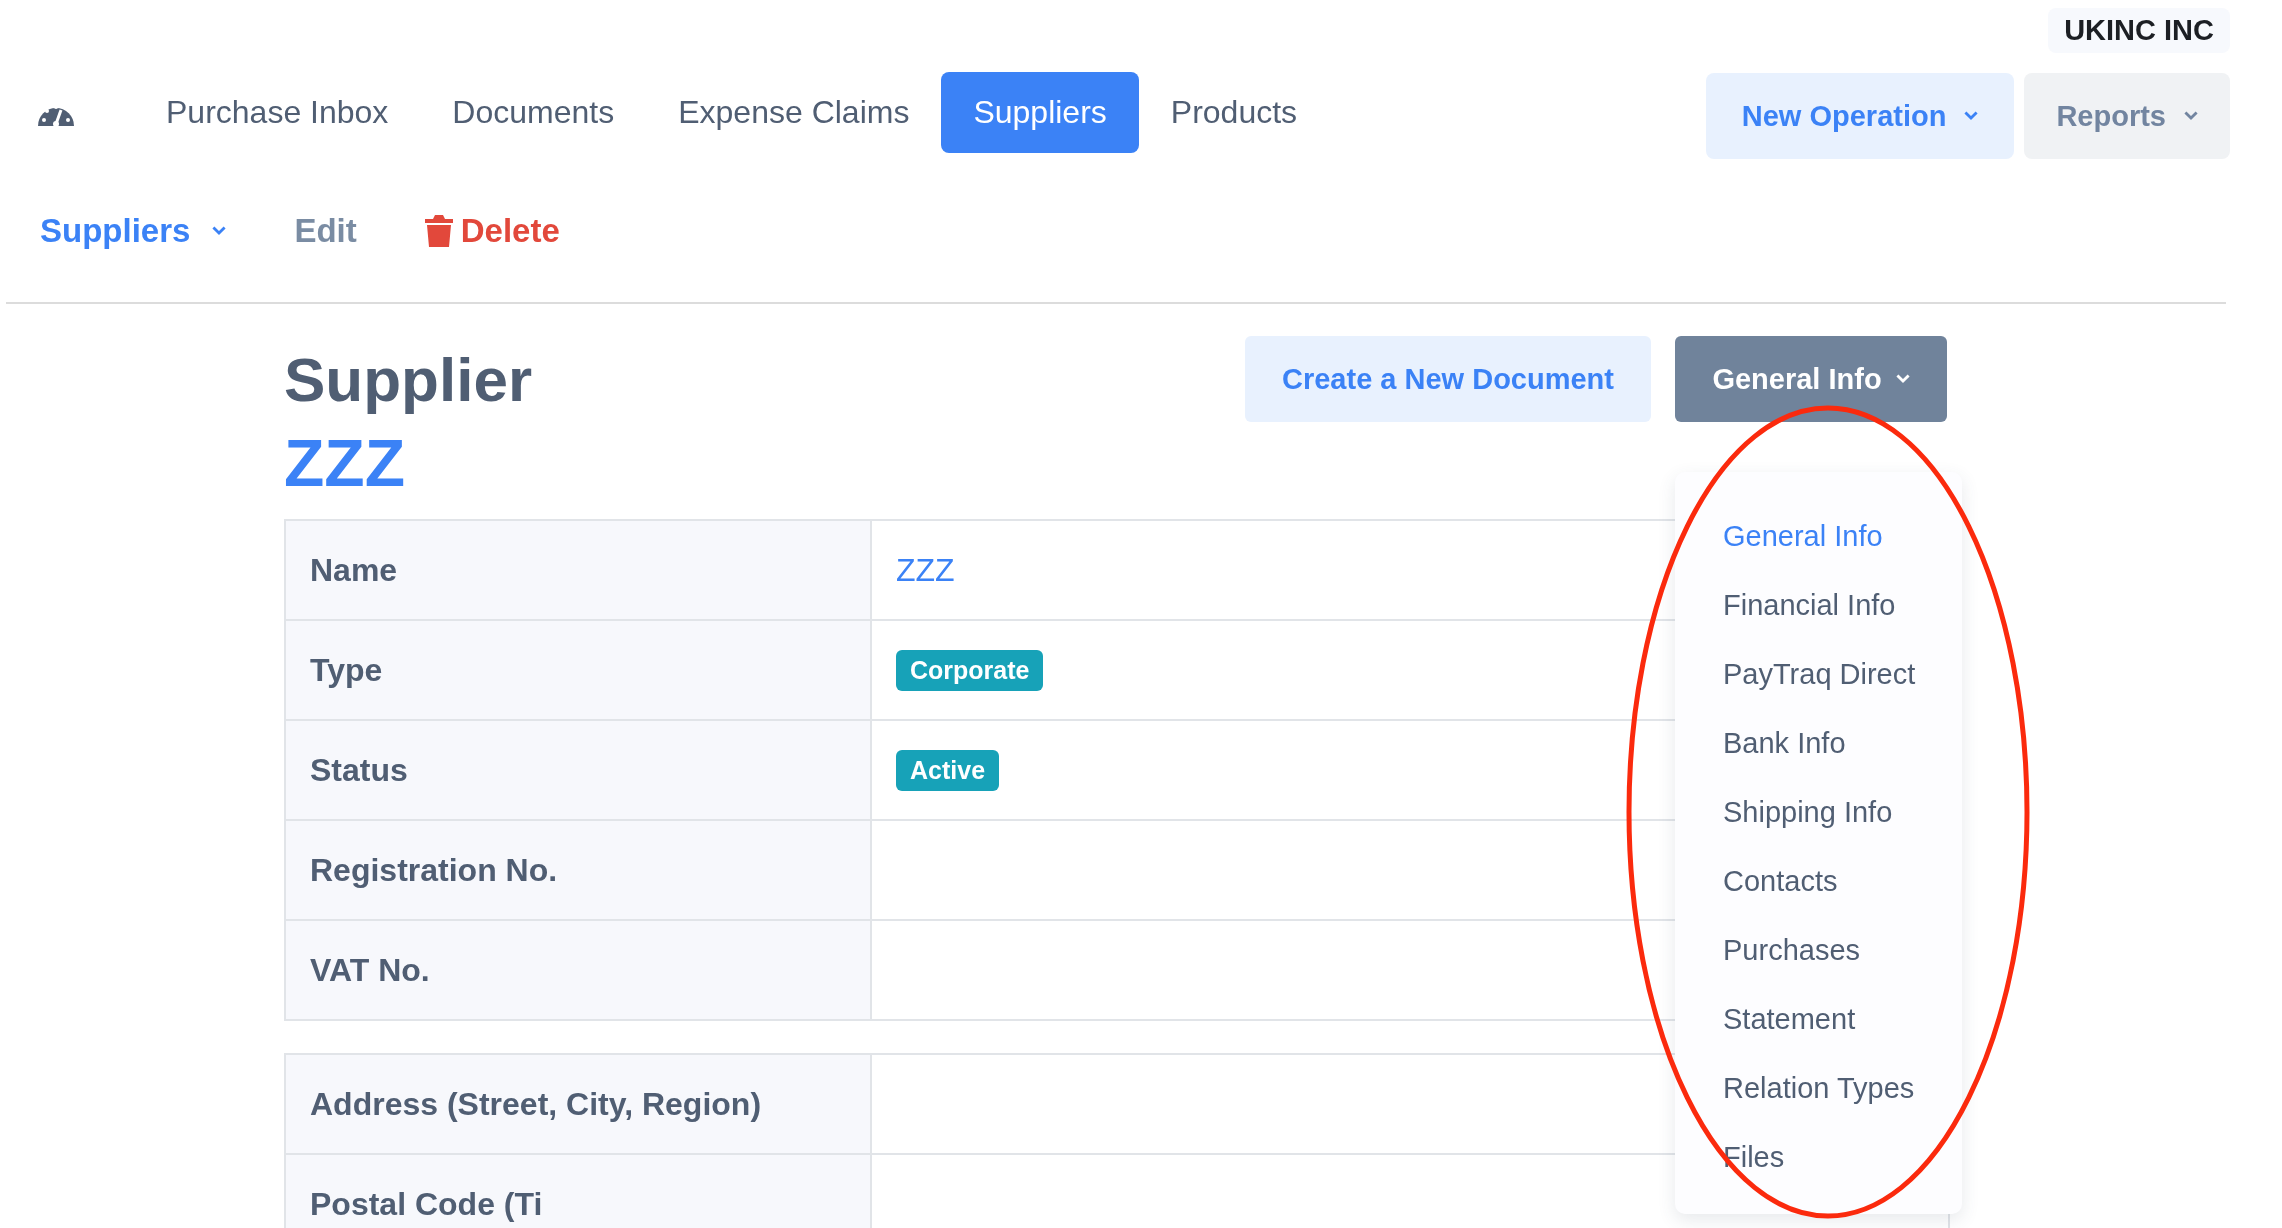 The width and height of the screenshot is (2282, 1228). Describe the element at coordinates (1779, 536) in the screenshot. I see `menu-item: General Info` at that location.